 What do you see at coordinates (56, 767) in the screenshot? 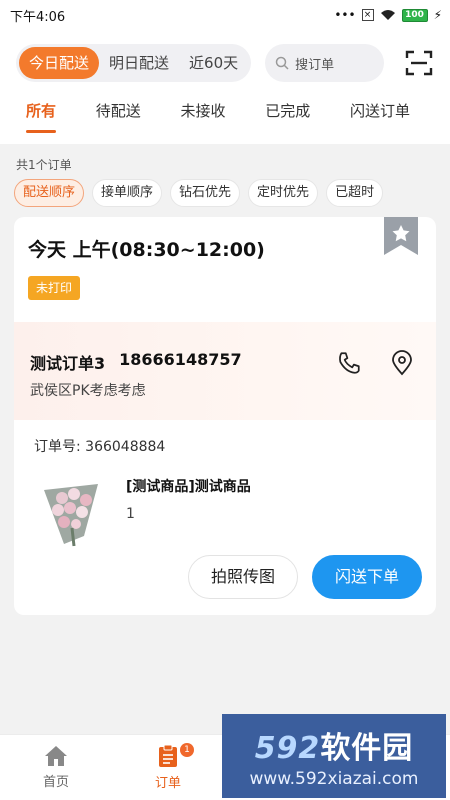
I see `nav-home: 首页` at bounding box center [56, 767].